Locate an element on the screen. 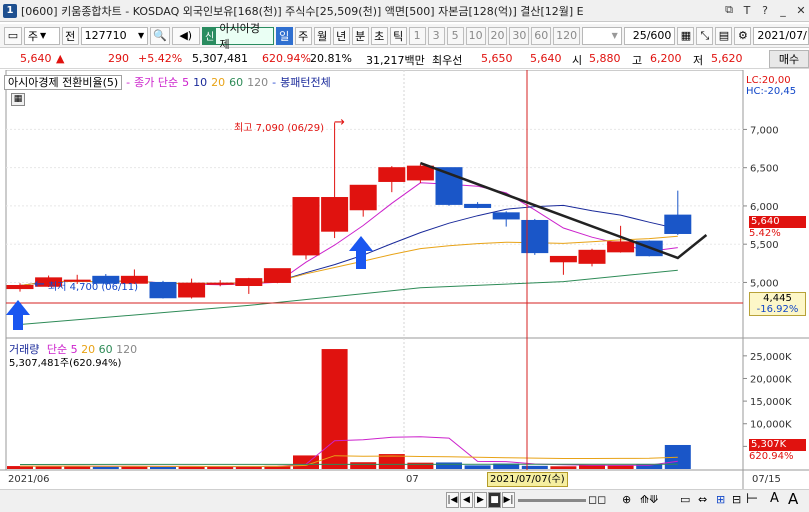 The image size is (809, 512). volume-tag: 5,307K is located at coordinates (777, 445).